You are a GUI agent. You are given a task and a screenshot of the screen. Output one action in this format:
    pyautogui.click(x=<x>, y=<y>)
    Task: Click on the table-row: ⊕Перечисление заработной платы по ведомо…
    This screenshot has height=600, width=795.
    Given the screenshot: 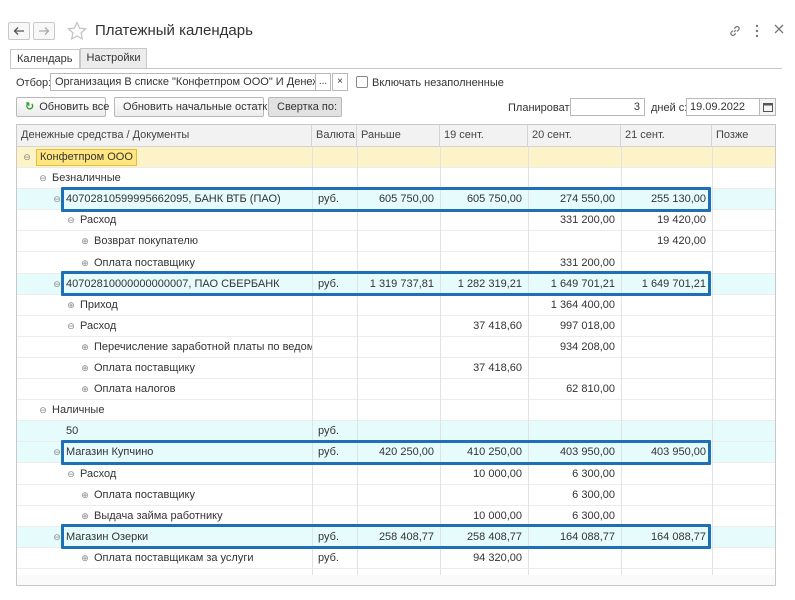 What is the action you would take?
    pyautogui.click(x=396, y=347)
    